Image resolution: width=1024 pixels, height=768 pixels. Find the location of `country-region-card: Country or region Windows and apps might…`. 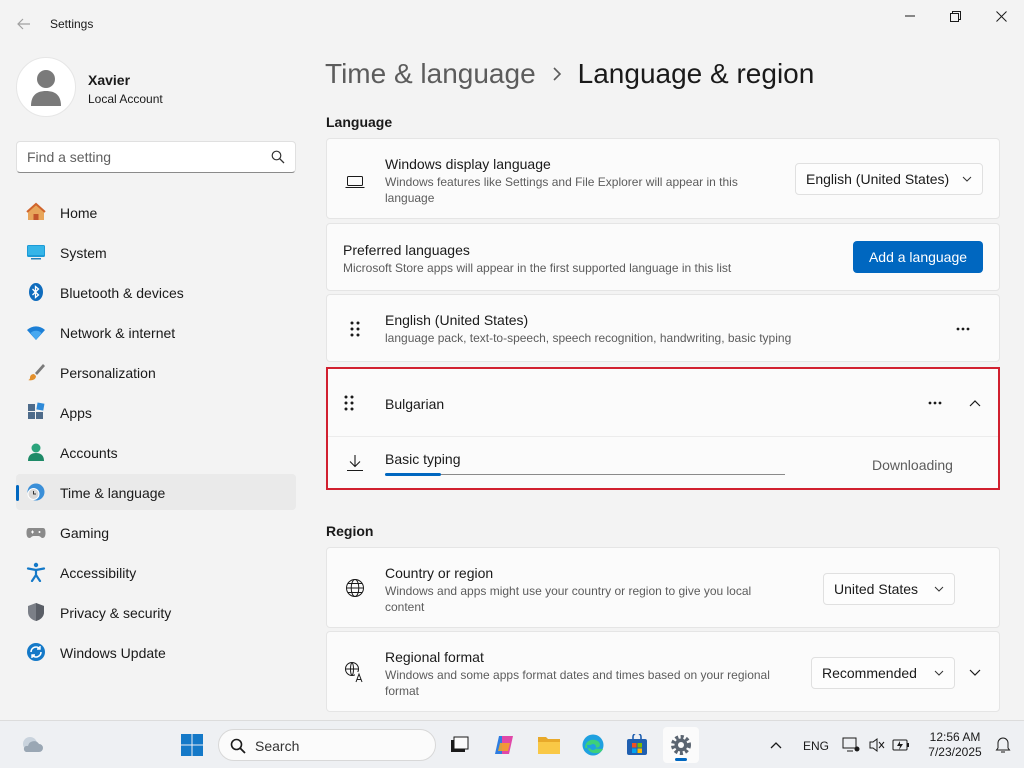

country-region-card: Country or region Windows and apps might… is located at coordinates (663, 587).